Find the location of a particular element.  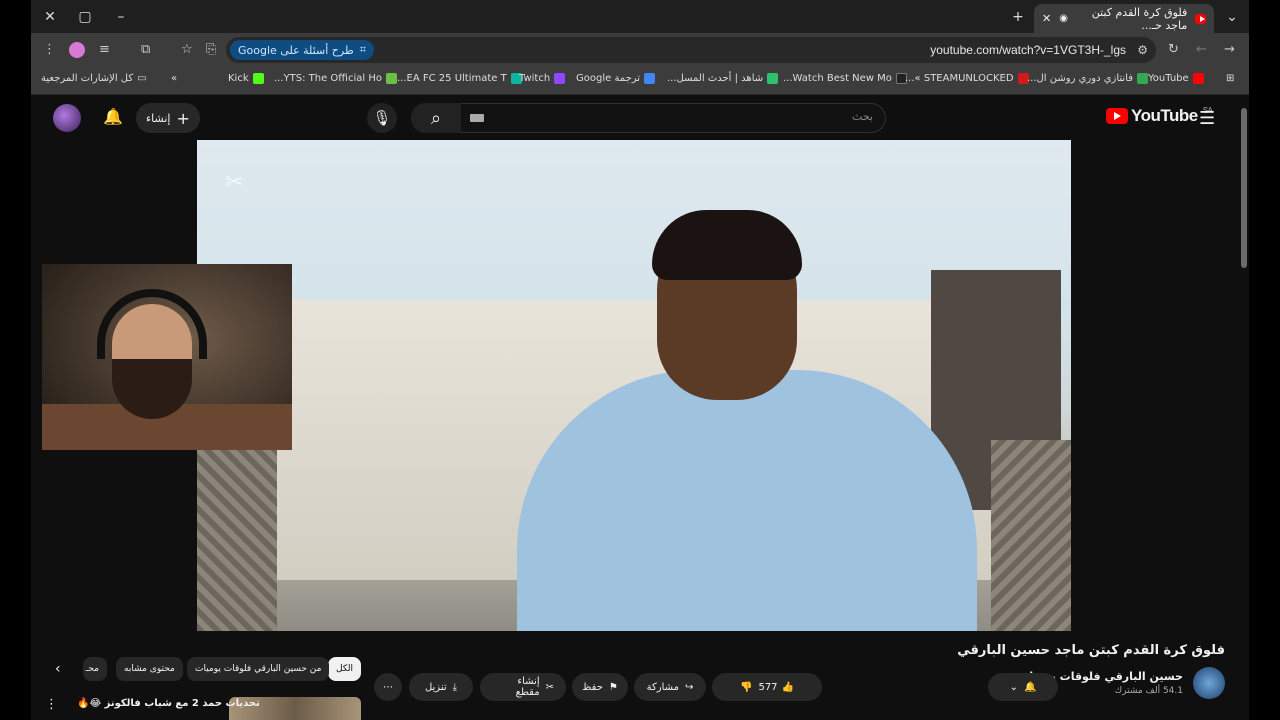

bookmark-twitch: Twitch is located at coordinates (542, 78).